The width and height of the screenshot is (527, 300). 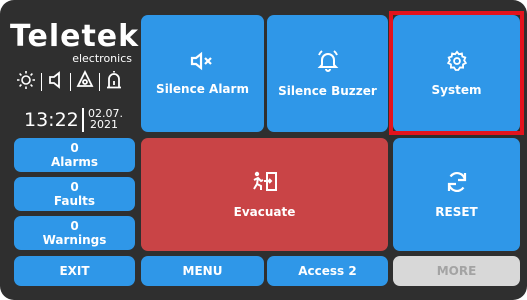 I want to click on reset-button: RESET, so click(x=456, y=194).